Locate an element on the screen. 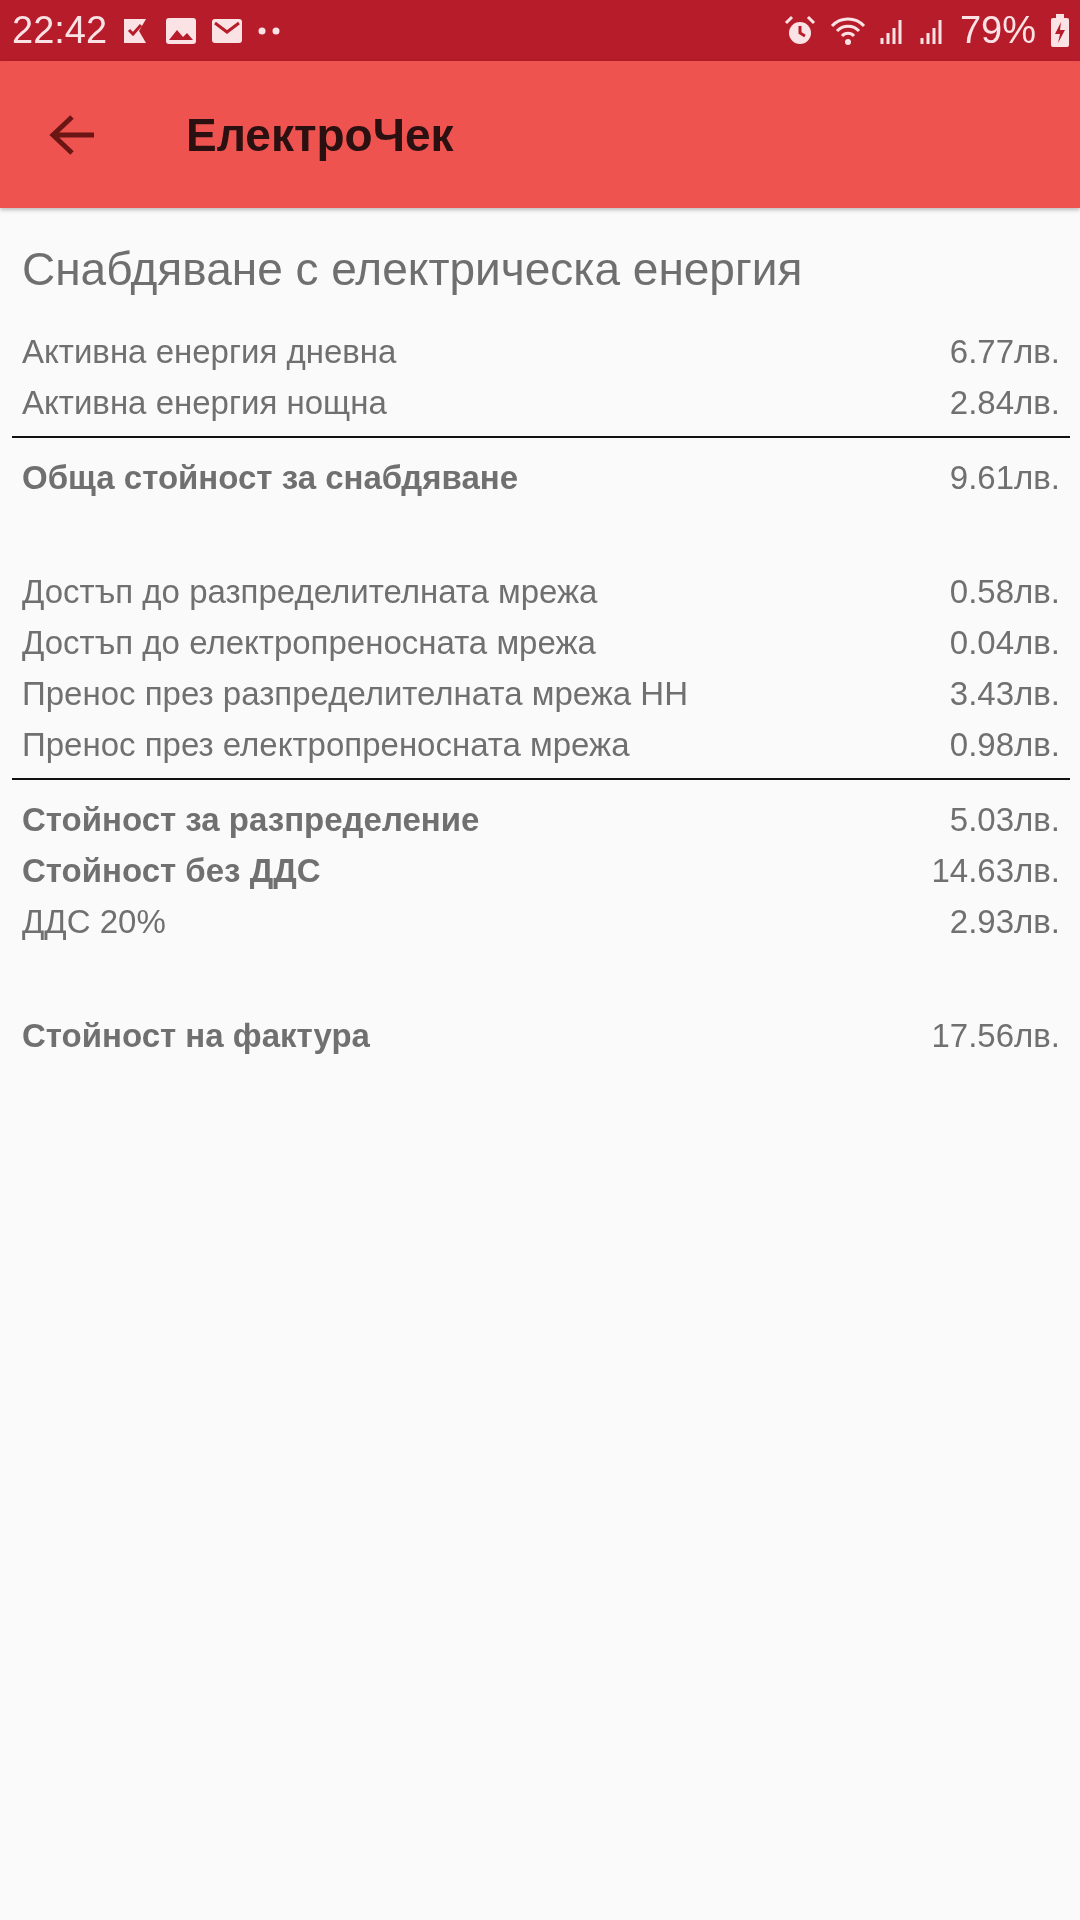 This screenshot has height=1920, width=1080. item-label: Стойност за разпределение is located at coordinates (251, 819).